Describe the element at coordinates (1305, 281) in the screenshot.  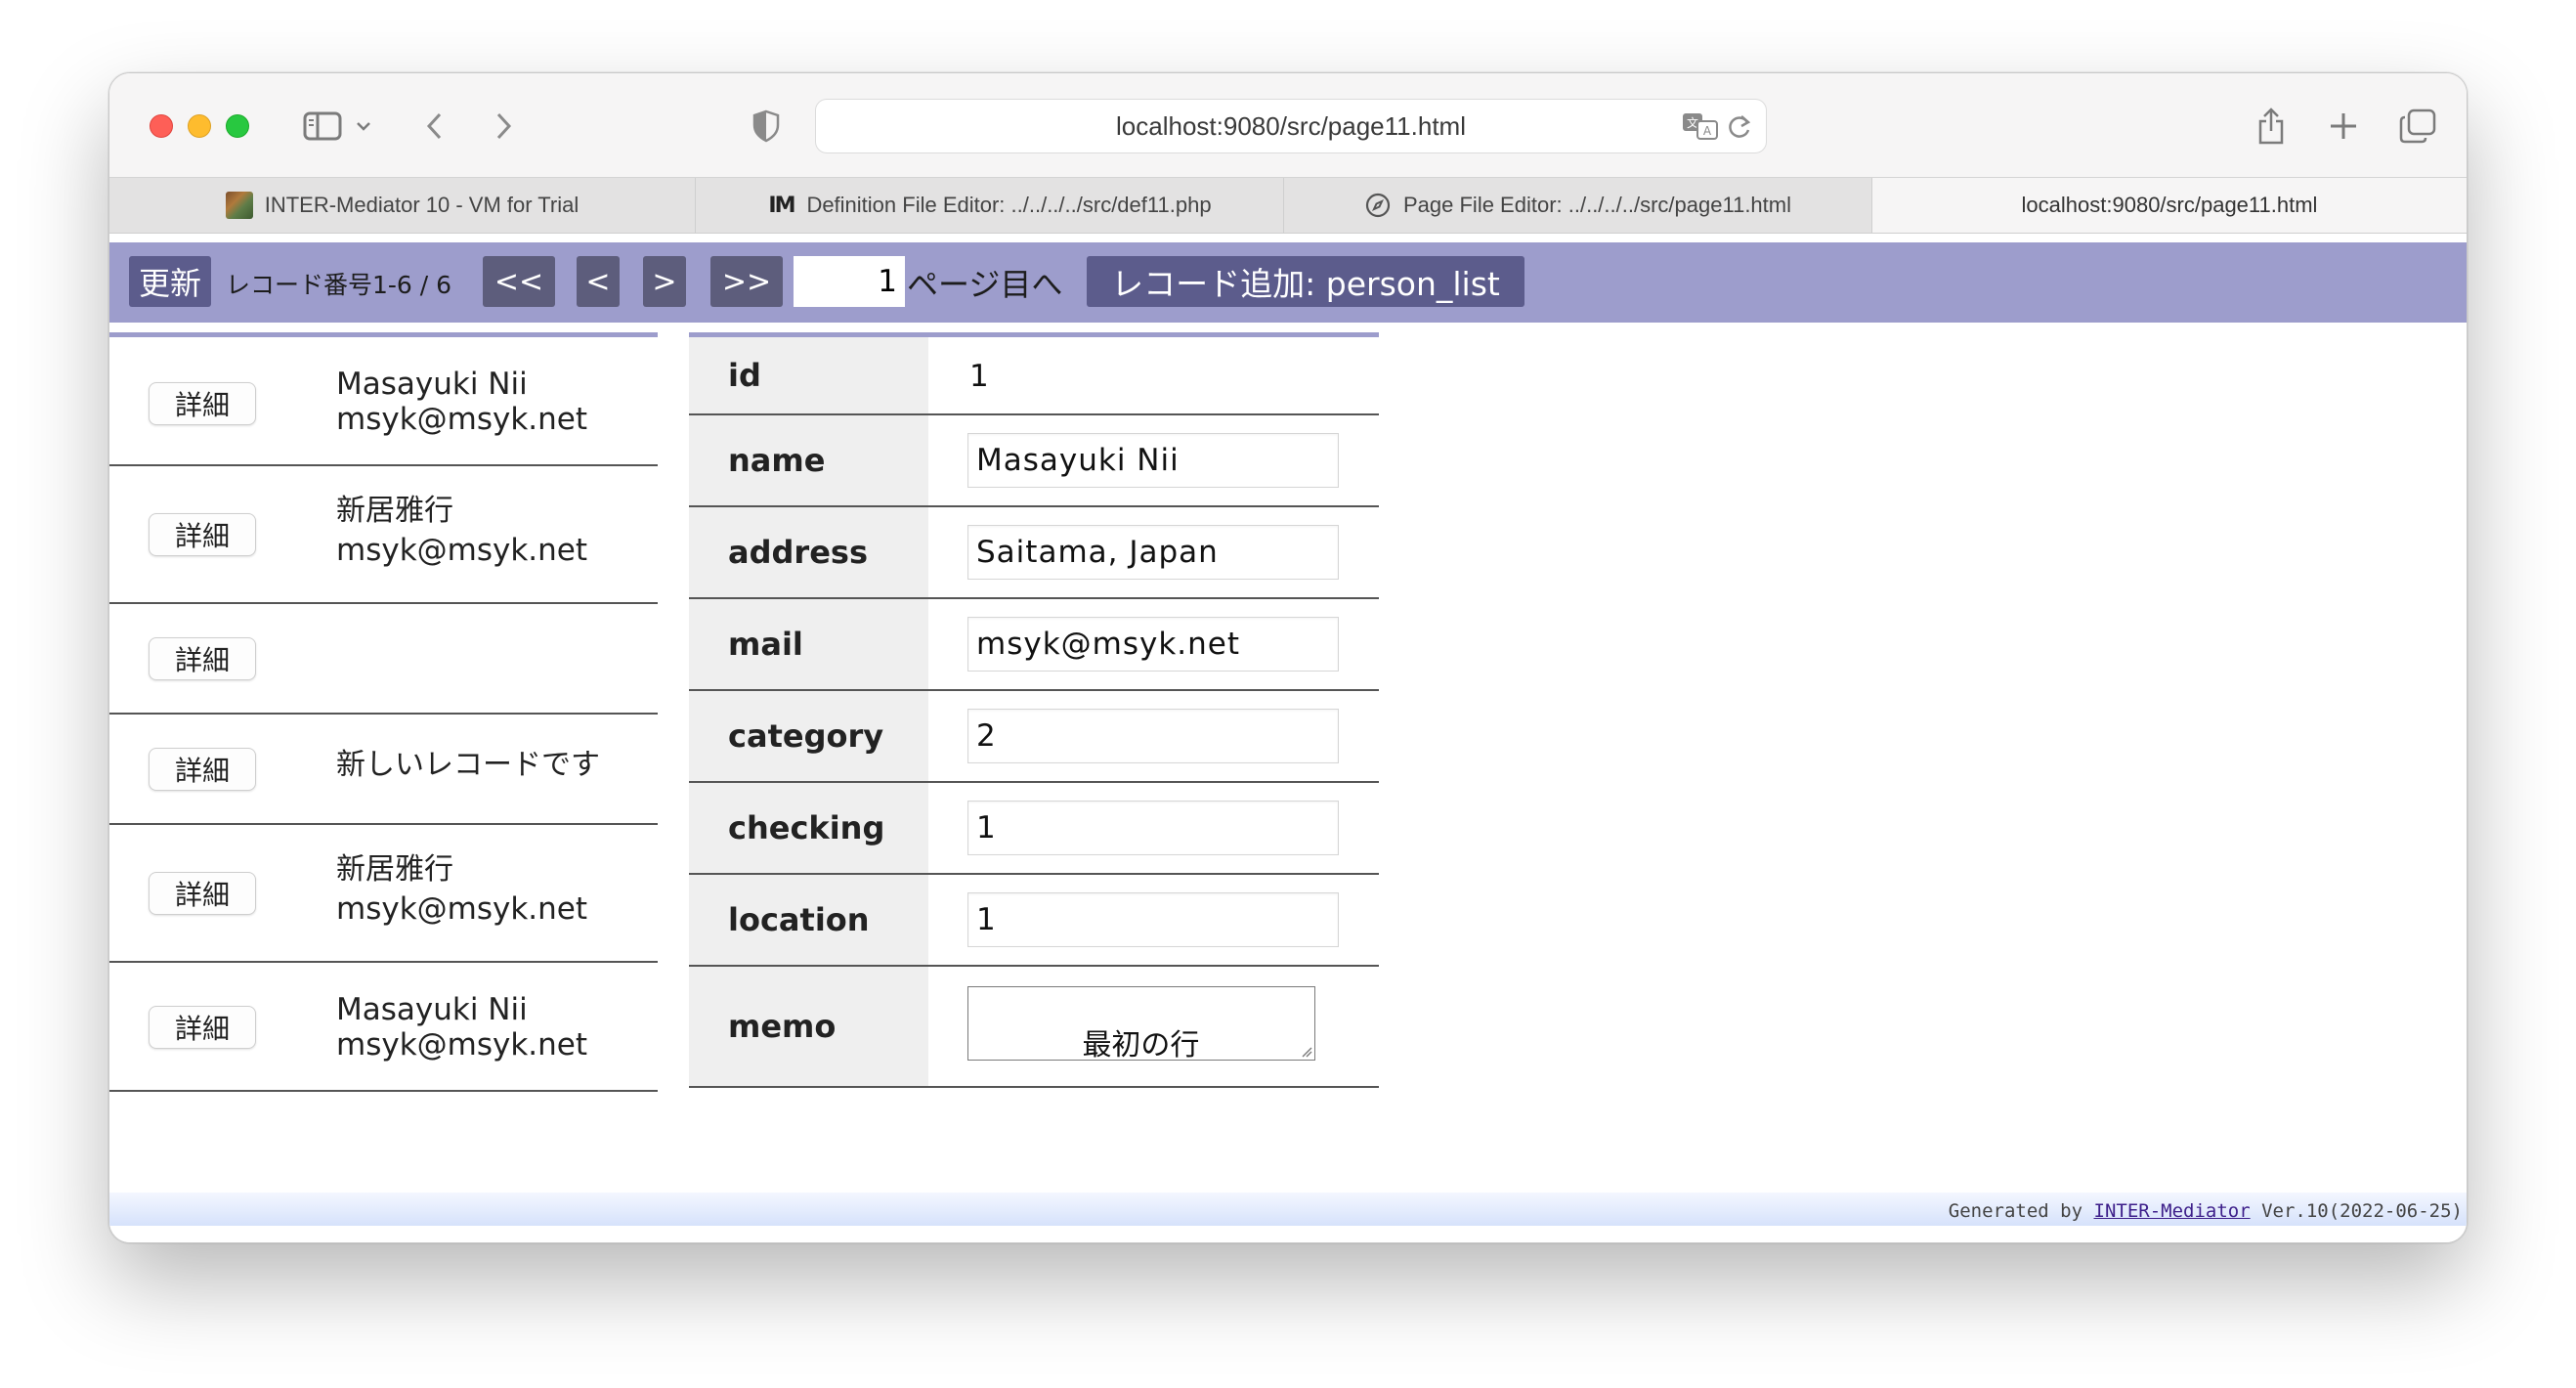
I see `add-record-button: レコード追加: person_list` at that location.